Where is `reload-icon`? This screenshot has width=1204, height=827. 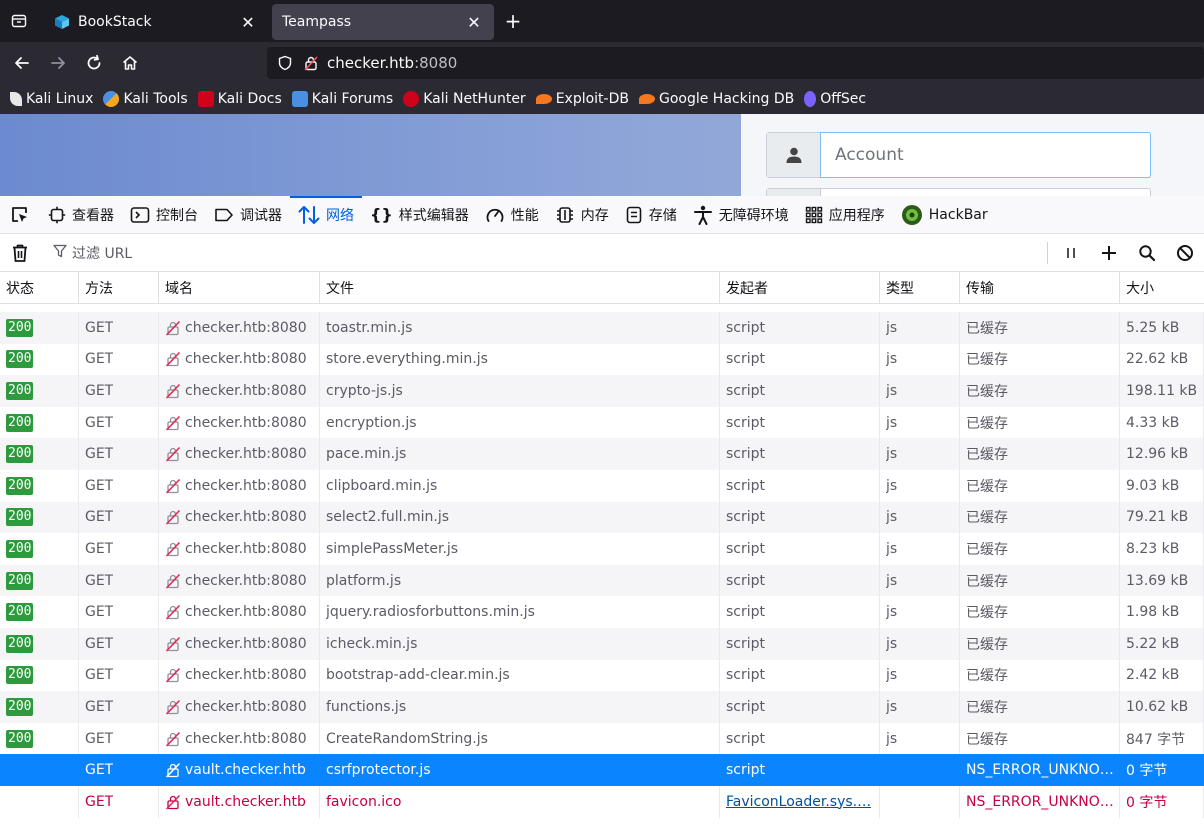 reload-icon is located at coordinates (94, 62).